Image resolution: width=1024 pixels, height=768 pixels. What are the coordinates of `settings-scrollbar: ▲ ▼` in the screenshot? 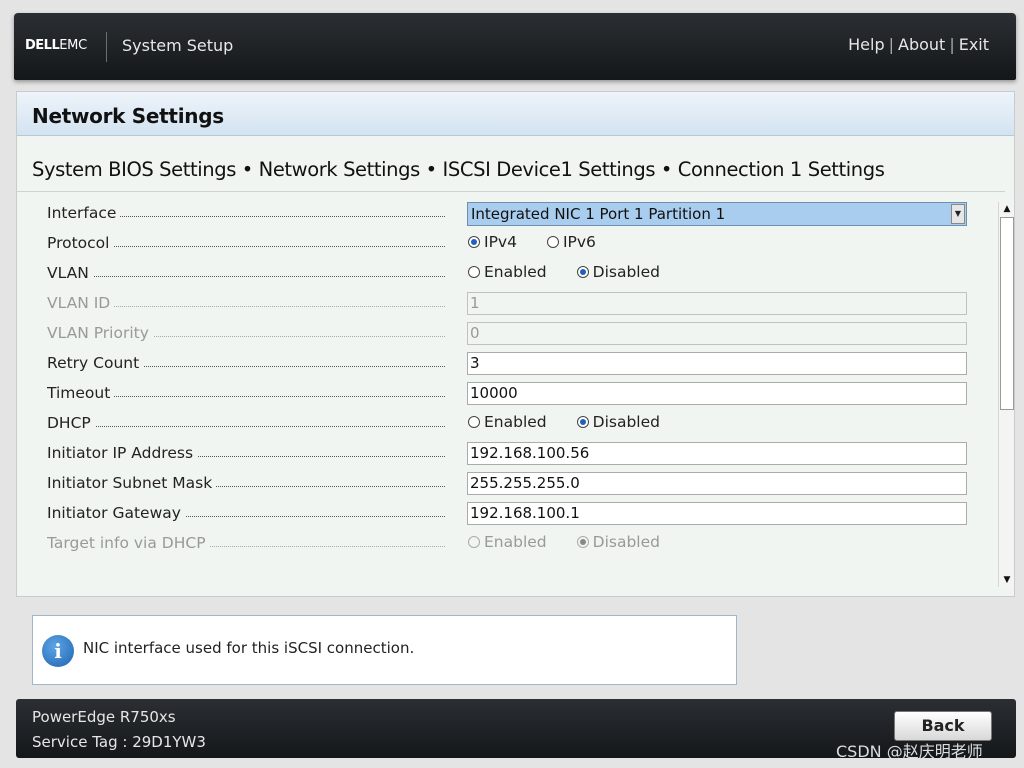 It's located at (1006, 394).